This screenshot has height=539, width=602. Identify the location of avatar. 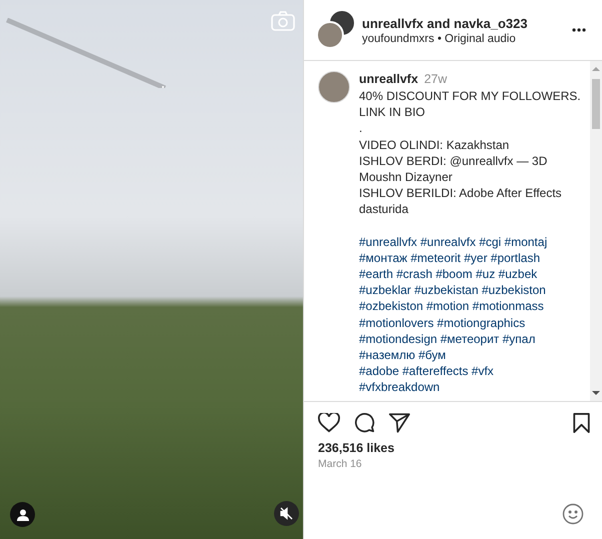
(334, 87).